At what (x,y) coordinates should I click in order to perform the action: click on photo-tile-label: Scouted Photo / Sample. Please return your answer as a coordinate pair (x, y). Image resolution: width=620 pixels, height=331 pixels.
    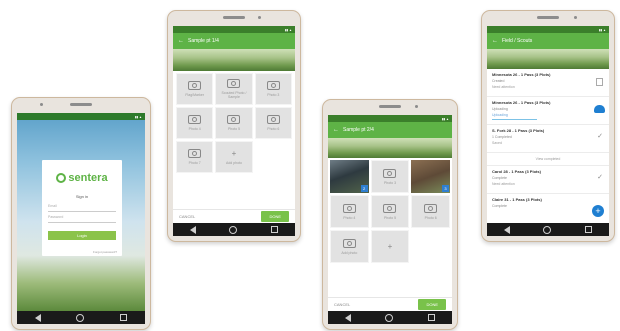
    Looking at the image, I should click on (234, 95).